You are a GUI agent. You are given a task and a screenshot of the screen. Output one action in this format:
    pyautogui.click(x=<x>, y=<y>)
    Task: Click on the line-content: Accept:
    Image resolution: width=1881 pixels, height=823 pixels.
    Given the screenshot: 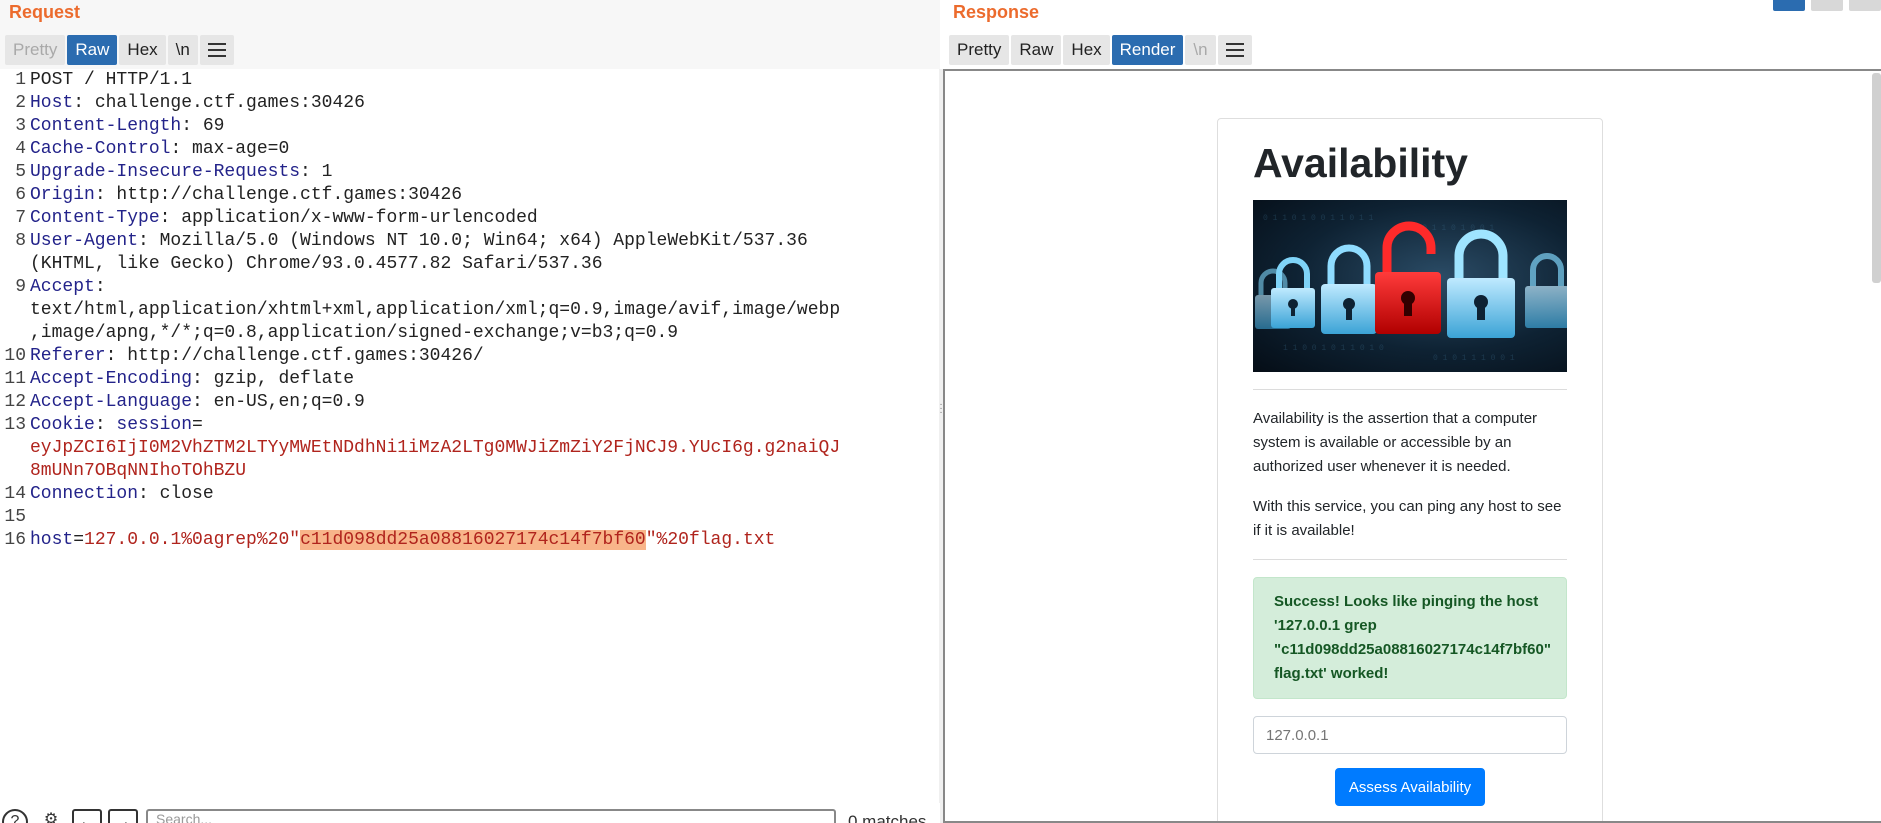 What is the action you would take?
    pyautogui.click(x=68, y=287)
    